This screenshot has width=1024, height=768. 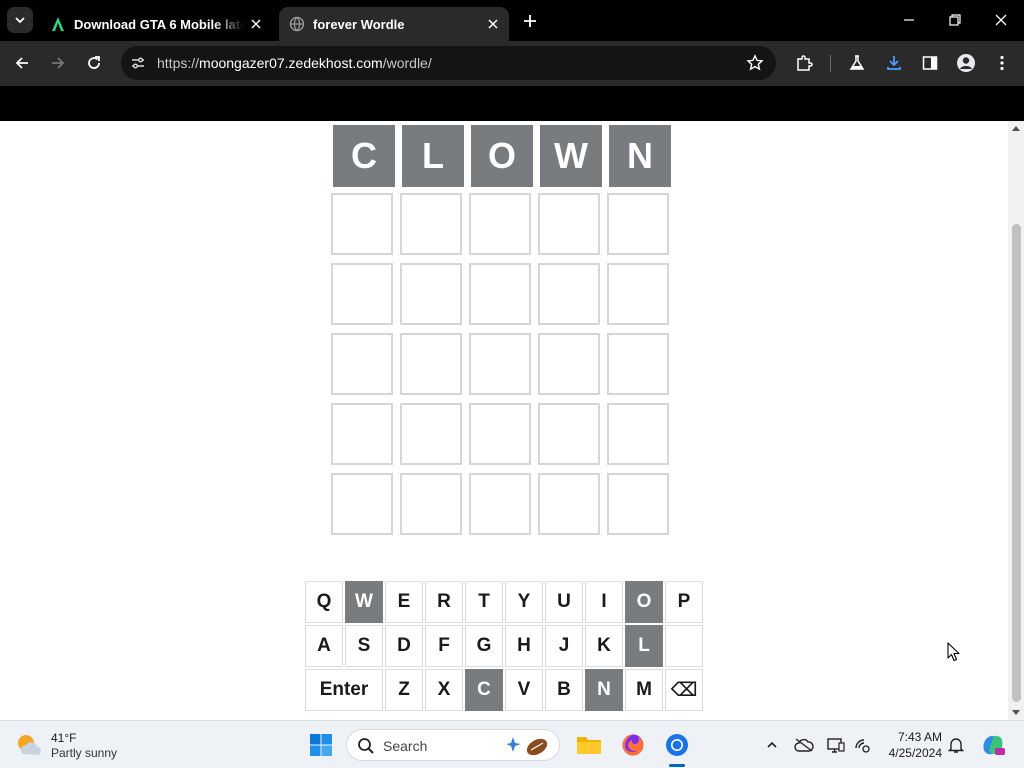 What do you see at coordinates (955, 20) in the screenshot?
I see `restore-button` at bounding box center [955, 20].